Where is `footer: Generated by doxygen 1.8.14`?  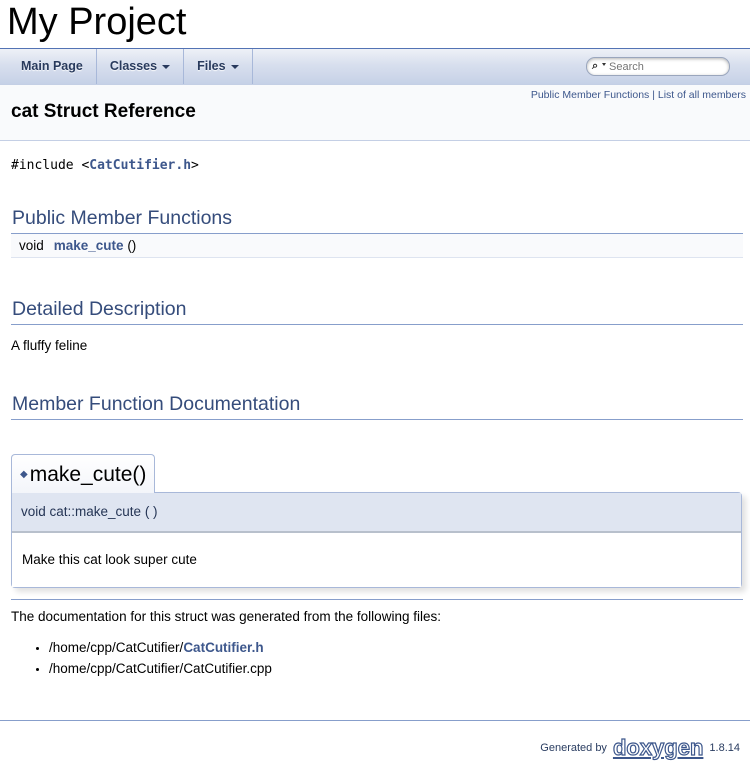
footer: Generated by doxygen 1.8.14 is located at coordinates (375, 744).